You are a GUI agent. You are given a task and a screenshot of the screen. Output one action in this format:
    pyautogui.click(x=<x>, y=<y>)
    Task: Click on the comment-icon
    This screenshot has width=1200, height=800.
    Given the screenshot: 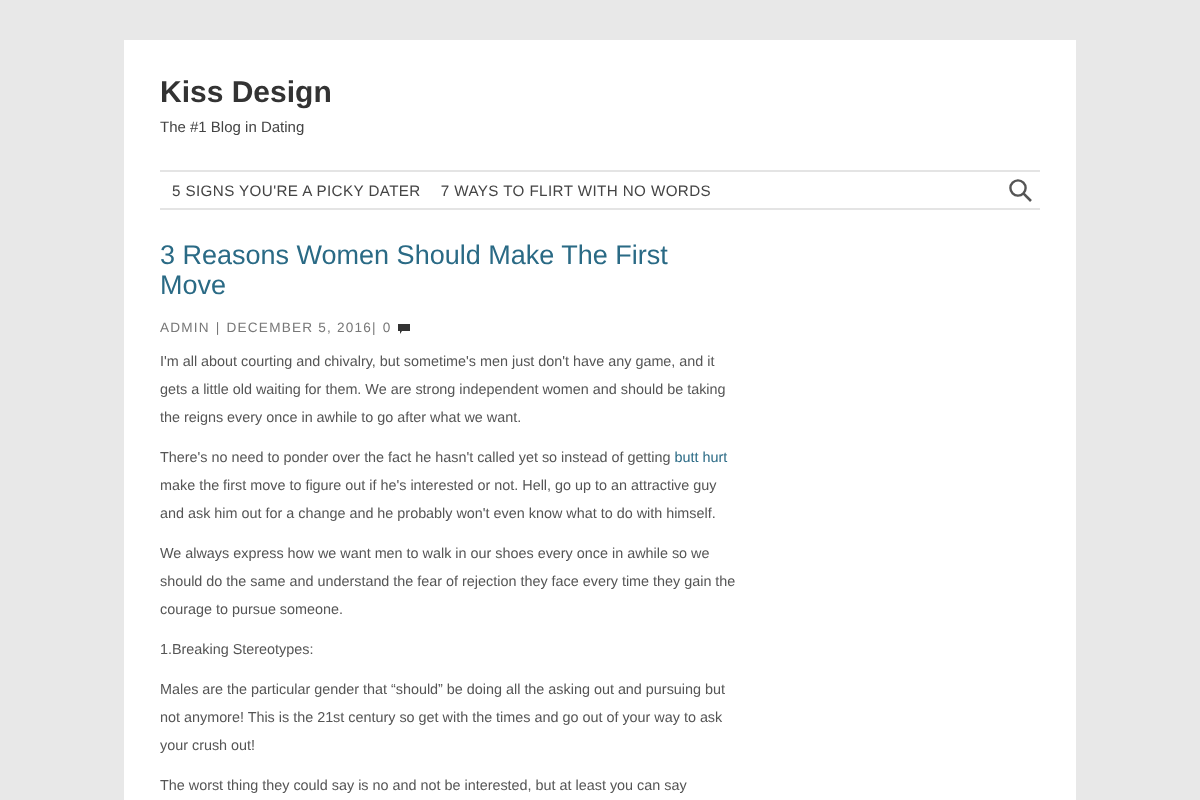 What is the action you would take?
    pyautogui.click(x=403, y=329)
    